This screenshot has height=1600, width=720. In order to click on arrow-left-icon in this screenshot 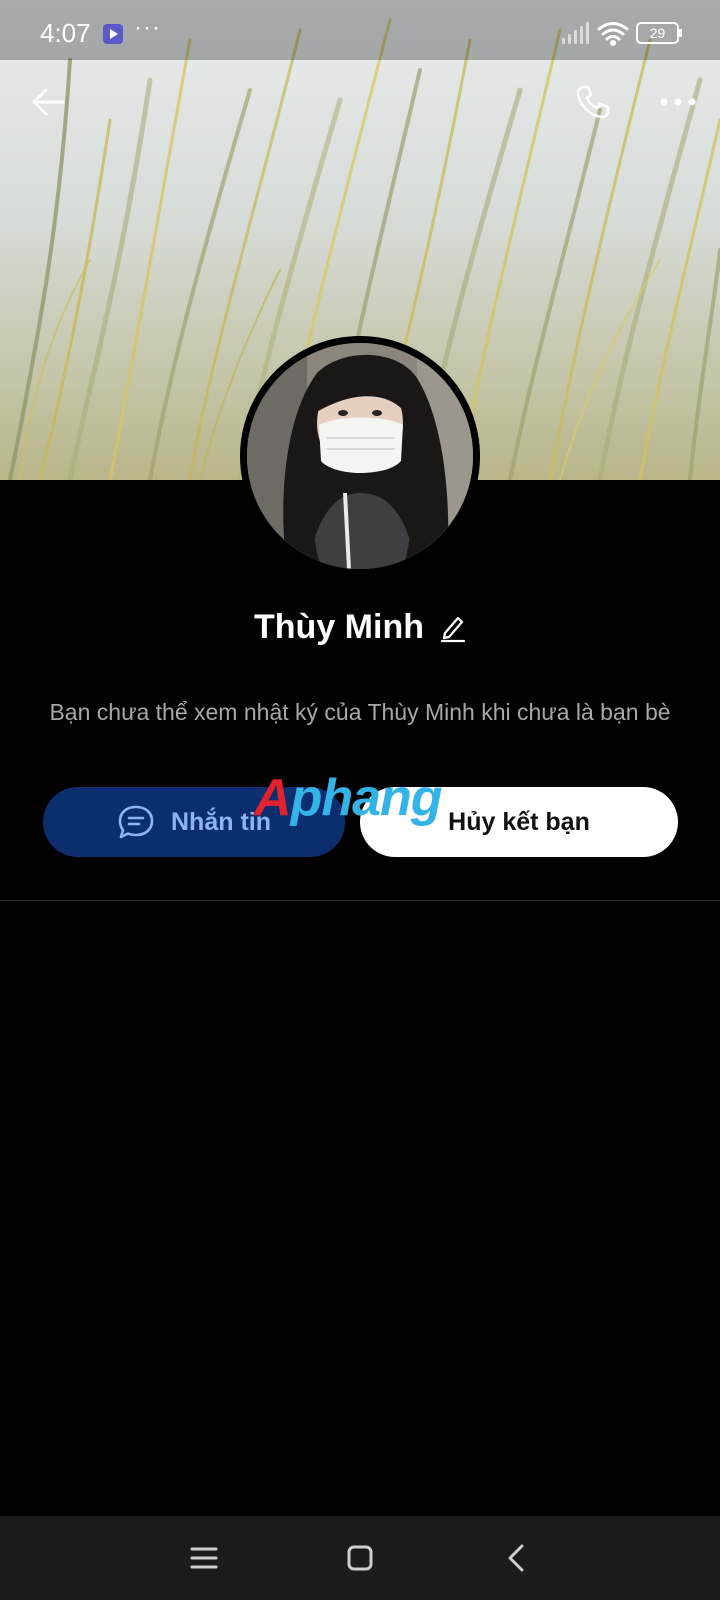, I will do `click(48, 102)`.